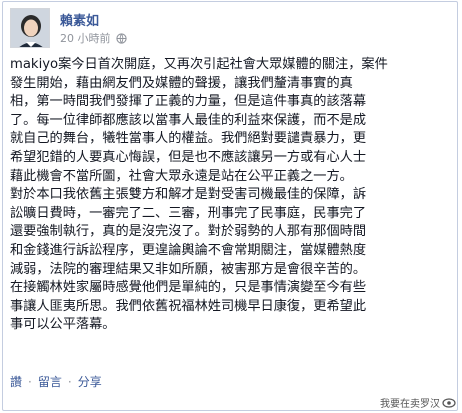 The height and width of the screenshot is (413, 462). Describe the element at coordinates (188, 288) in the screenshot. I see `post-line: 在接觸林姓家屬時感覺他們是單純的，只是事情演變至今有些` at that location.